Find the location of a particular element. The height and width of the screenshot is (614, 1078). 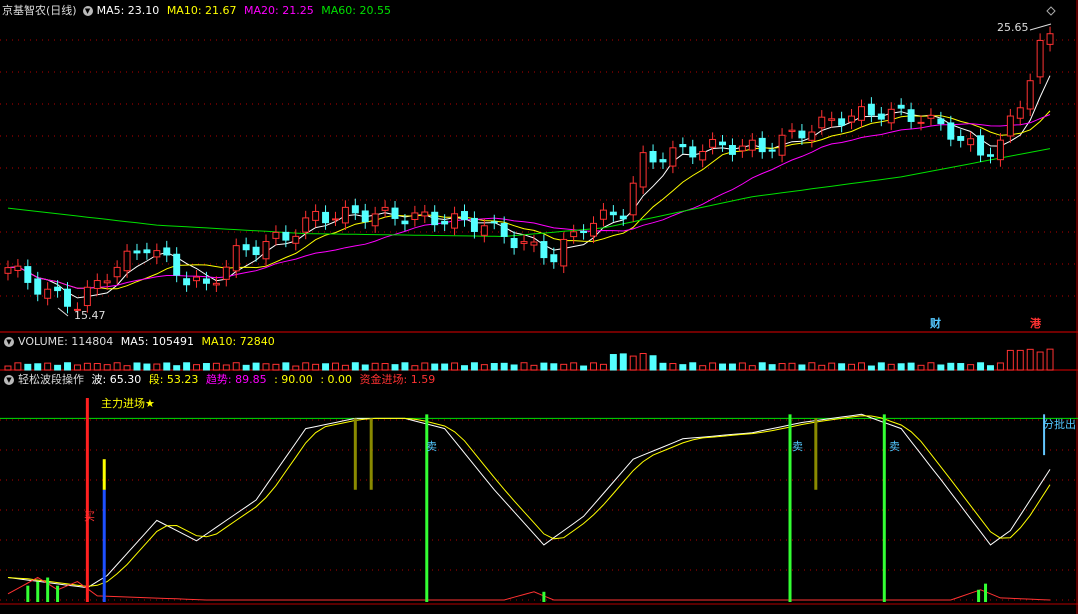

hk-connect-marker: 港 is located at coordinates (1035, 324).